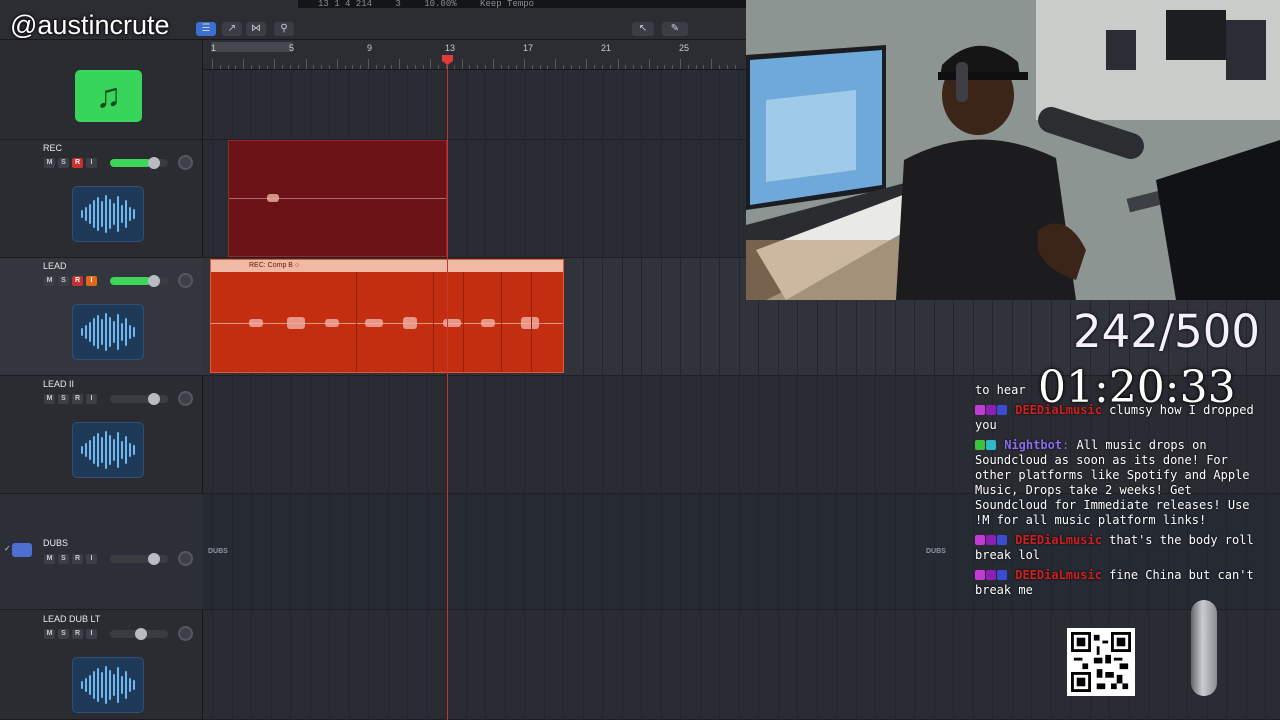 Image resolution: width=1280 pixels, height=720 pixels. What do you see at coordinates (284, 29) in the screenshot?
I see `snap-icon: ⚲` at bounding box center [284, 29].